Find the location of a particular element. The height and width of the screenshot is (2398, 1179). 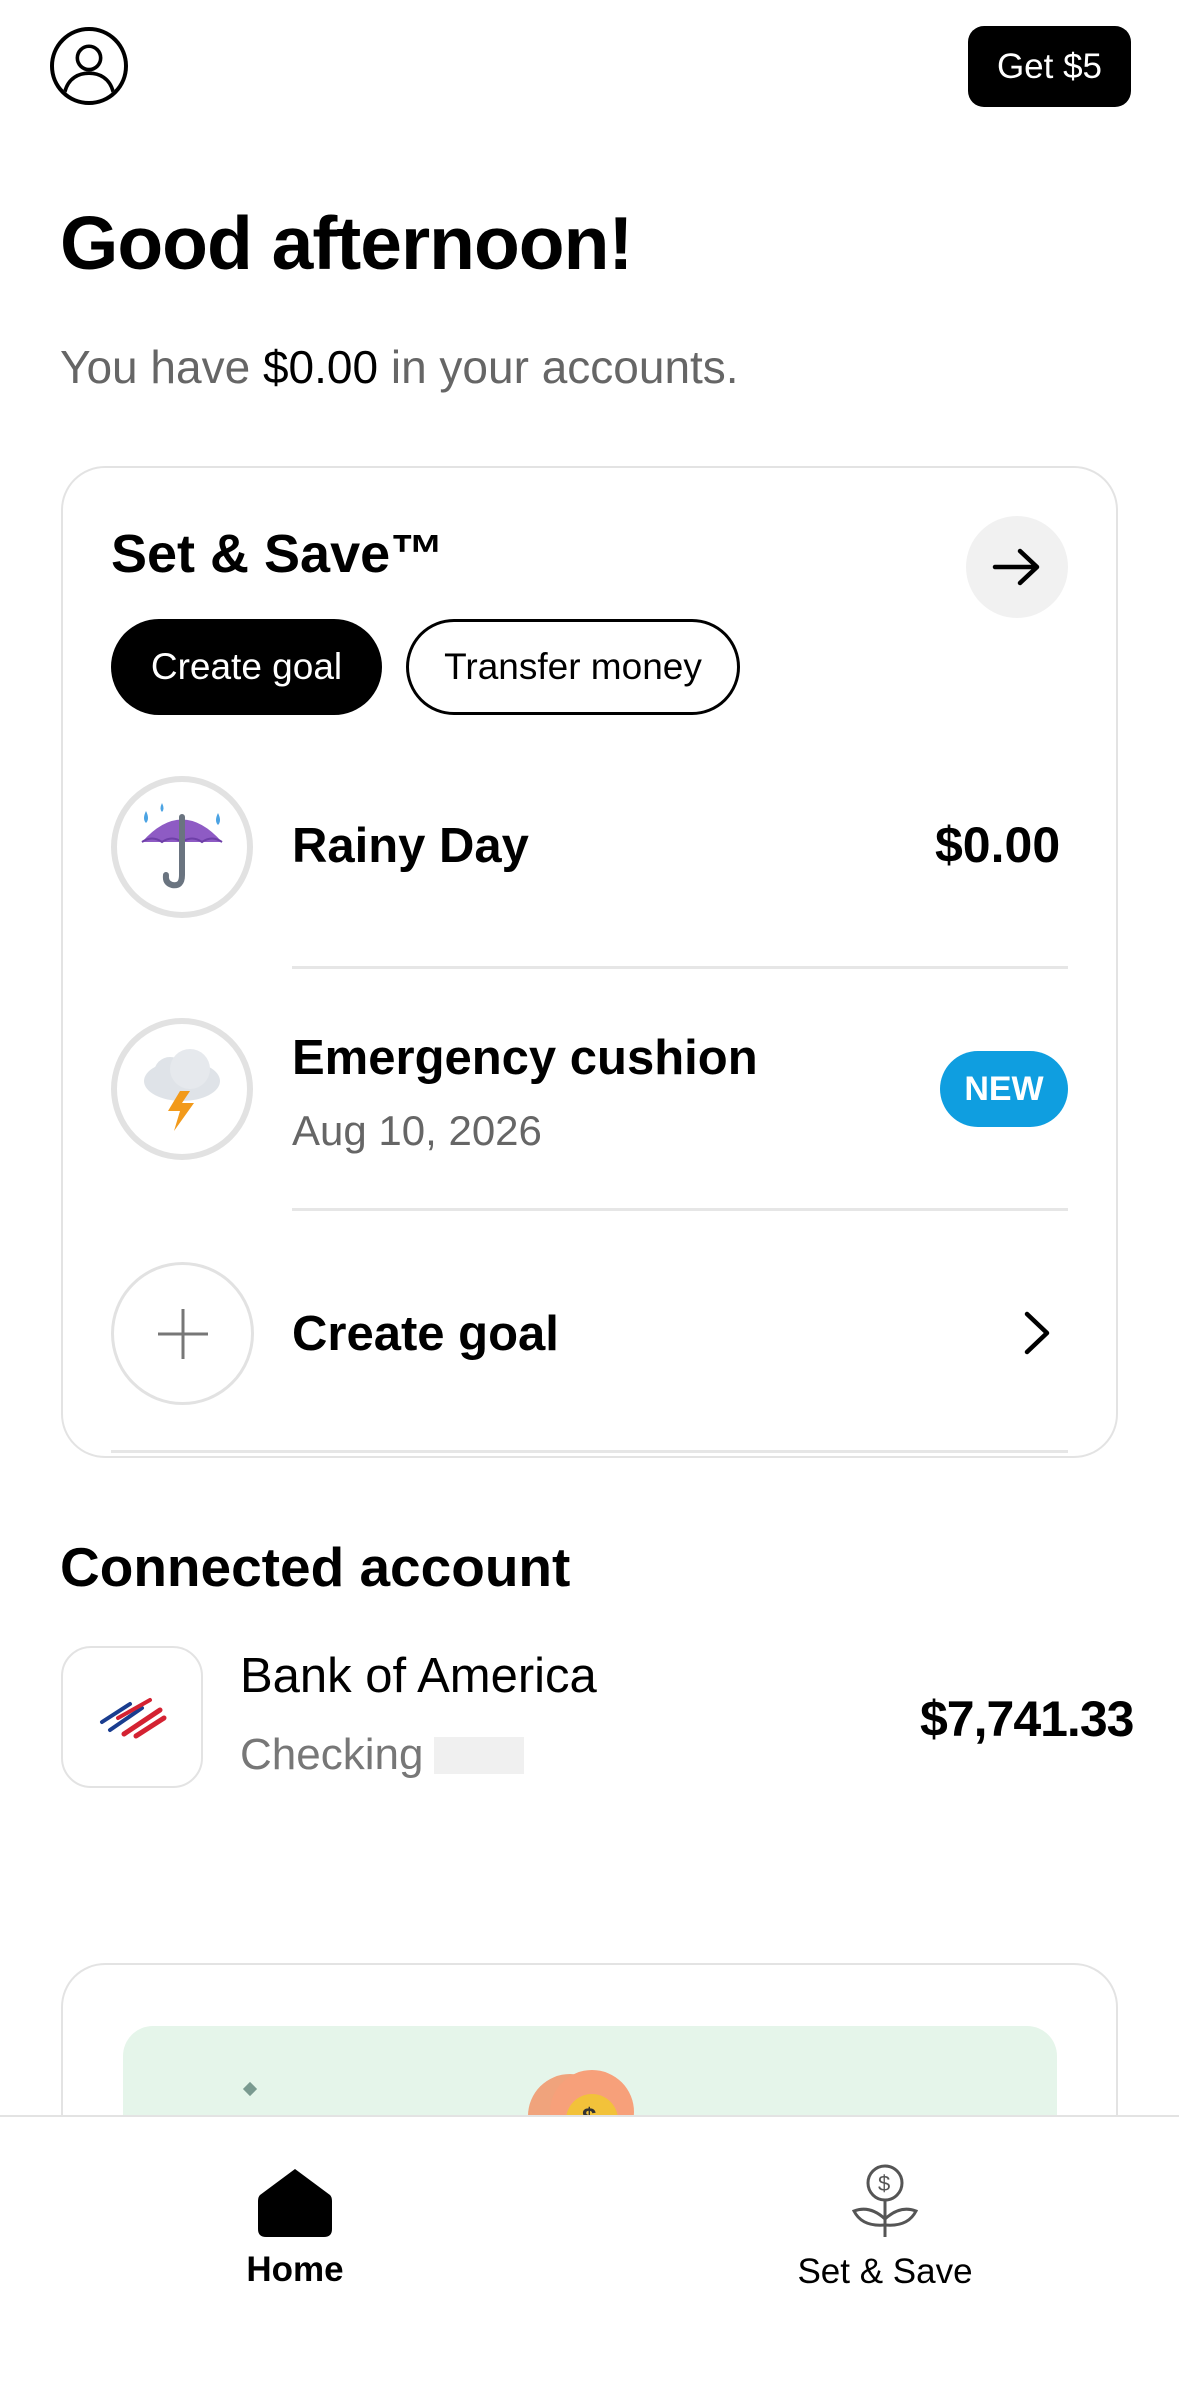

home-icon is located at coordinates (295, 2203).